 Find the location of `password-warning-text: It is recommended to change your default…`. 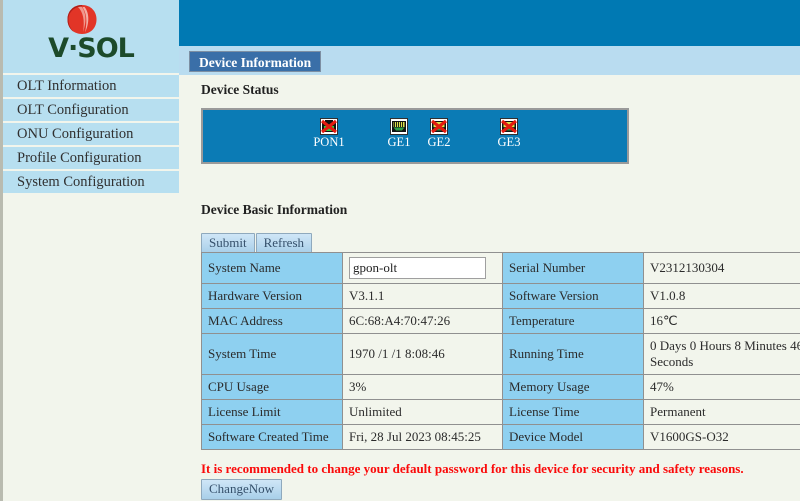

password-warning-text: It is recommended to change your default… is located at coordinates (472, 468).